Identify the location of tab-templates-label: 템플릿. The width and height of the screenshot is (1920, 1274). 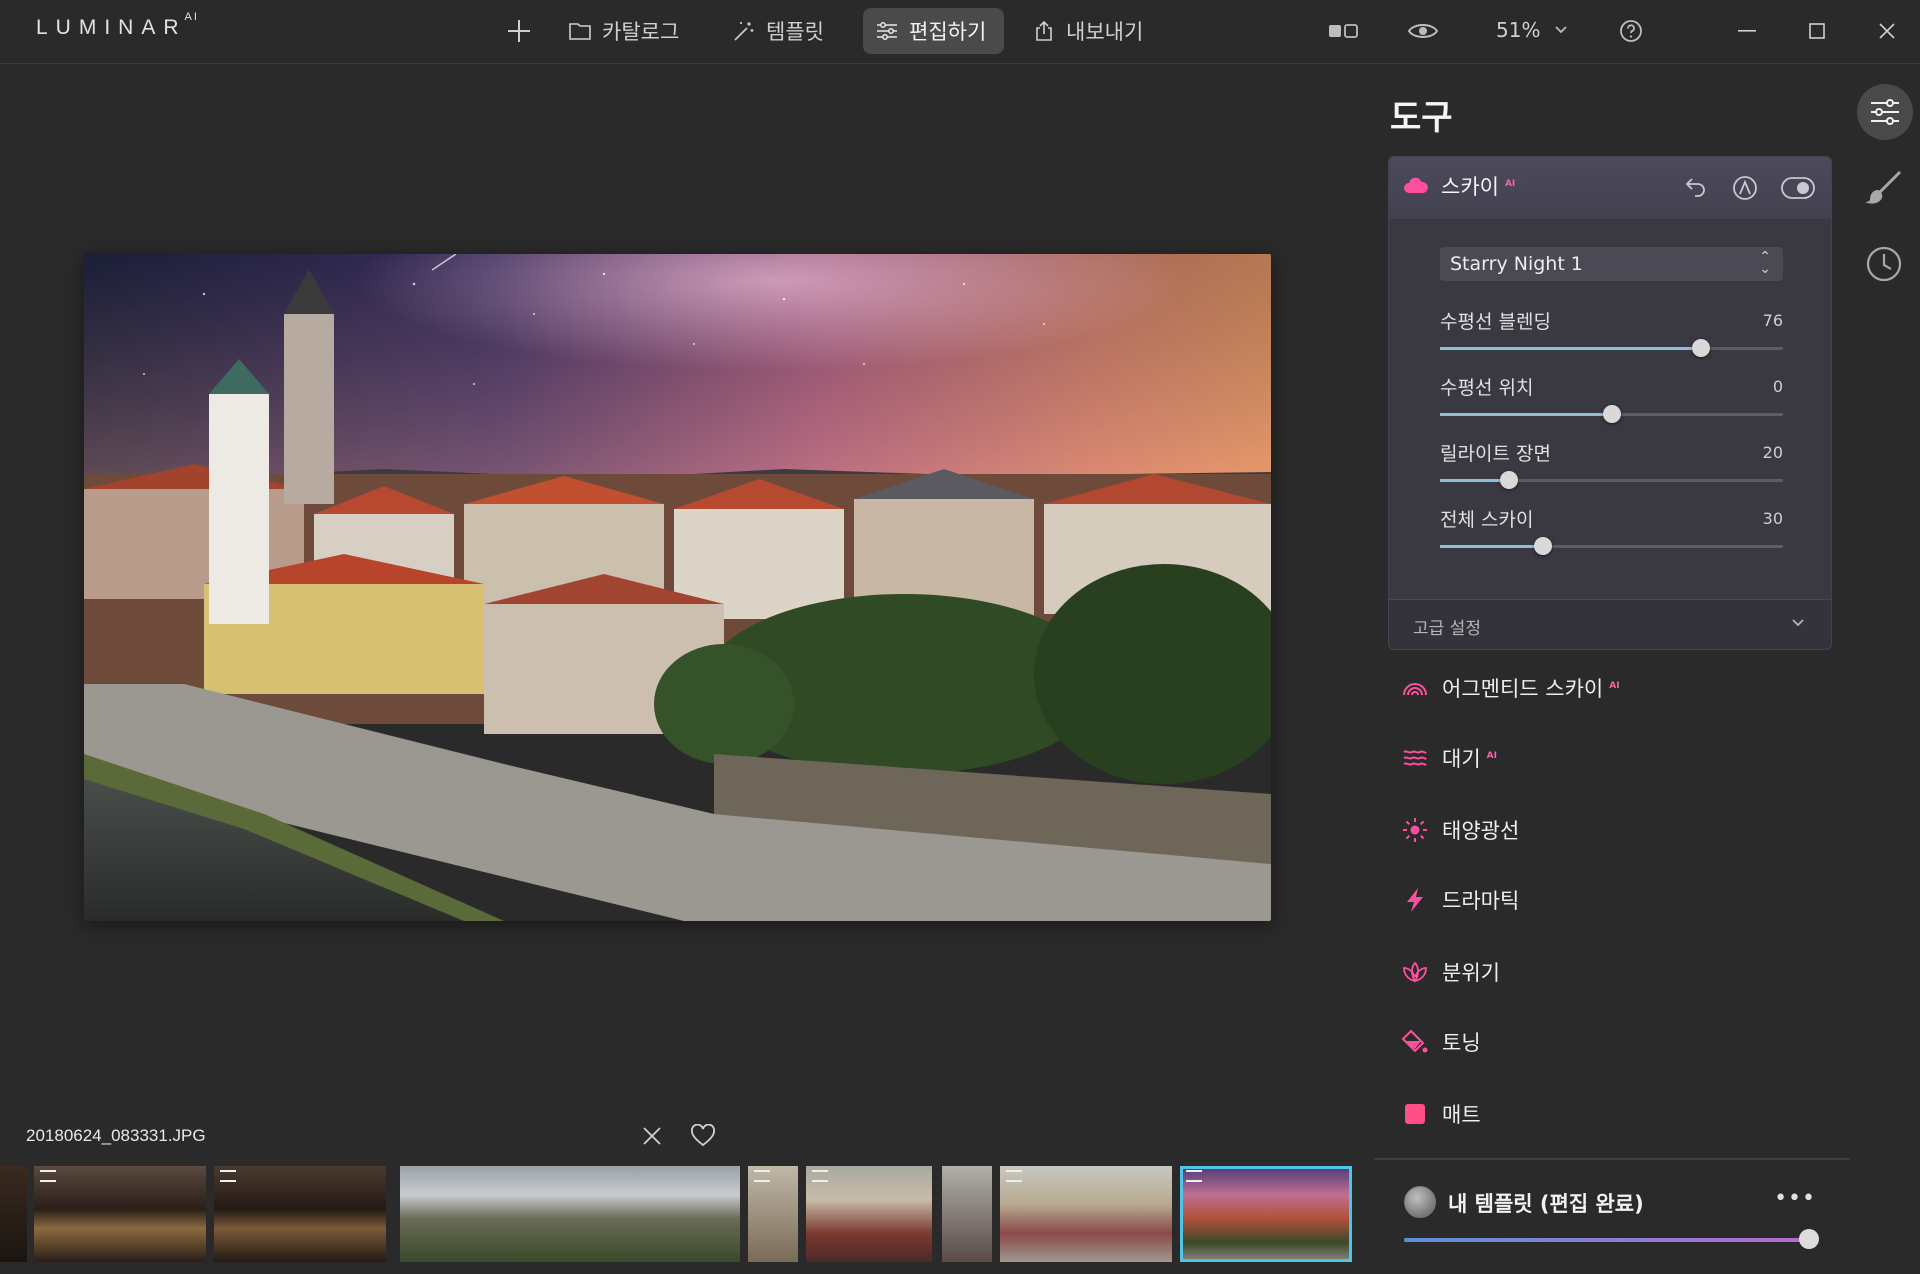
(795, 32).